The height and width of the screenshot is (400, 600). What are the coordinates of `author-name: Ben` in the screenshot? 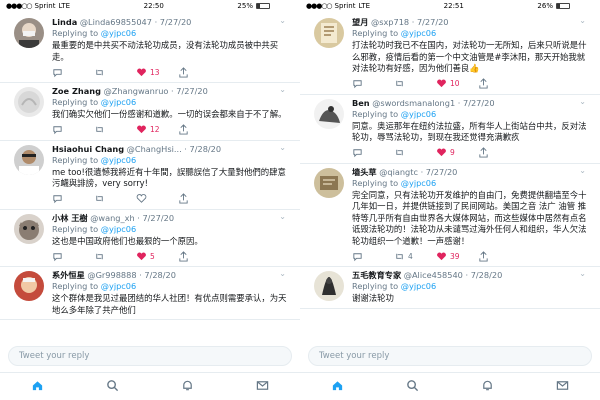 It's located at (361, 103).